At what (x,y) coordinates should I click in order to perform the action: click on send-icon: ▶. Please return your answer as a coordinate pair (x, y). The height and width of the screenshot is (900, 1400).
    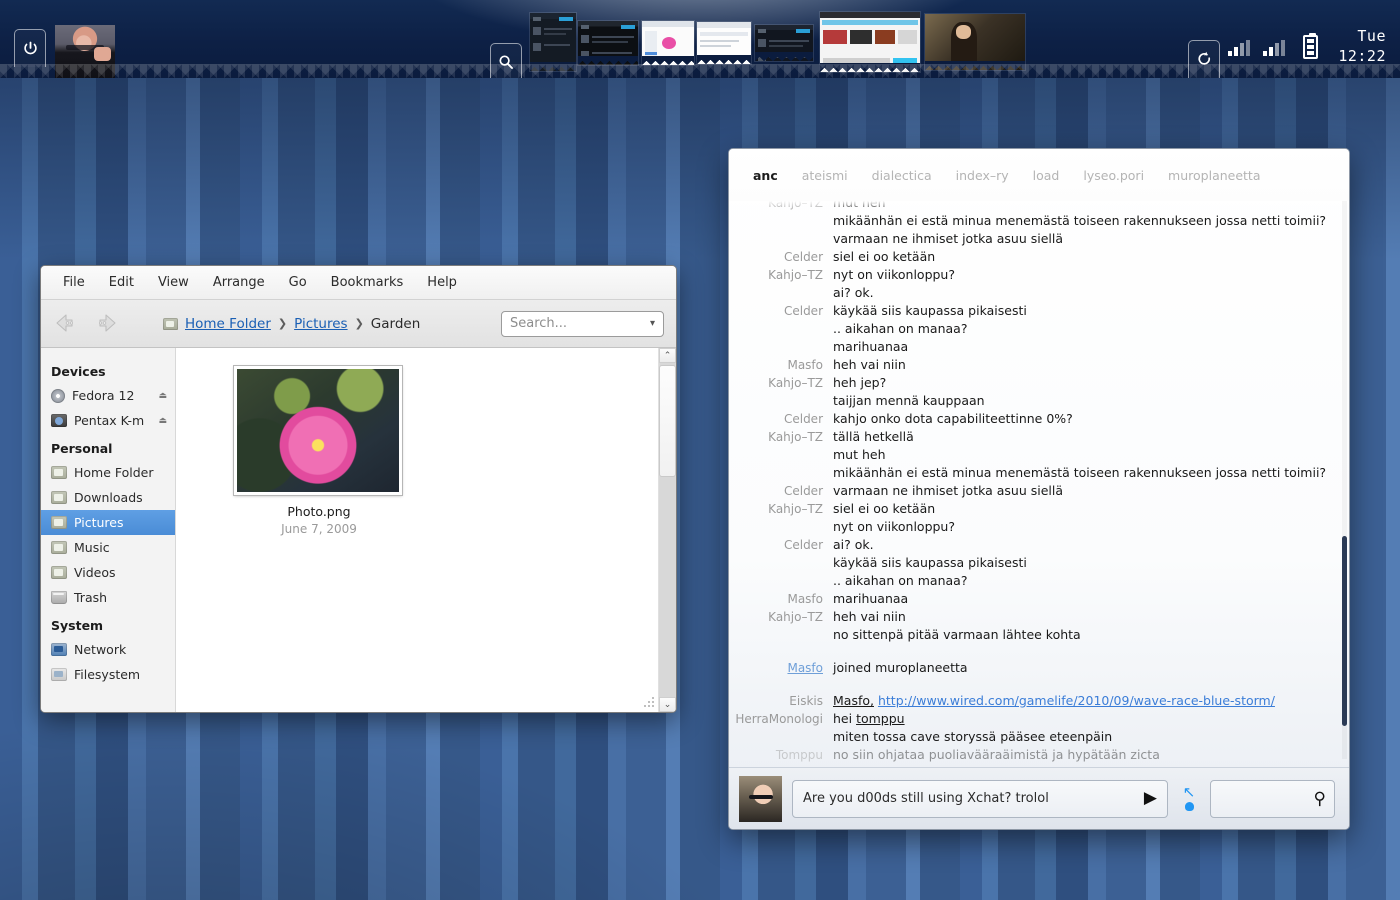
    Looking at the image, I should click on (1150, 798).